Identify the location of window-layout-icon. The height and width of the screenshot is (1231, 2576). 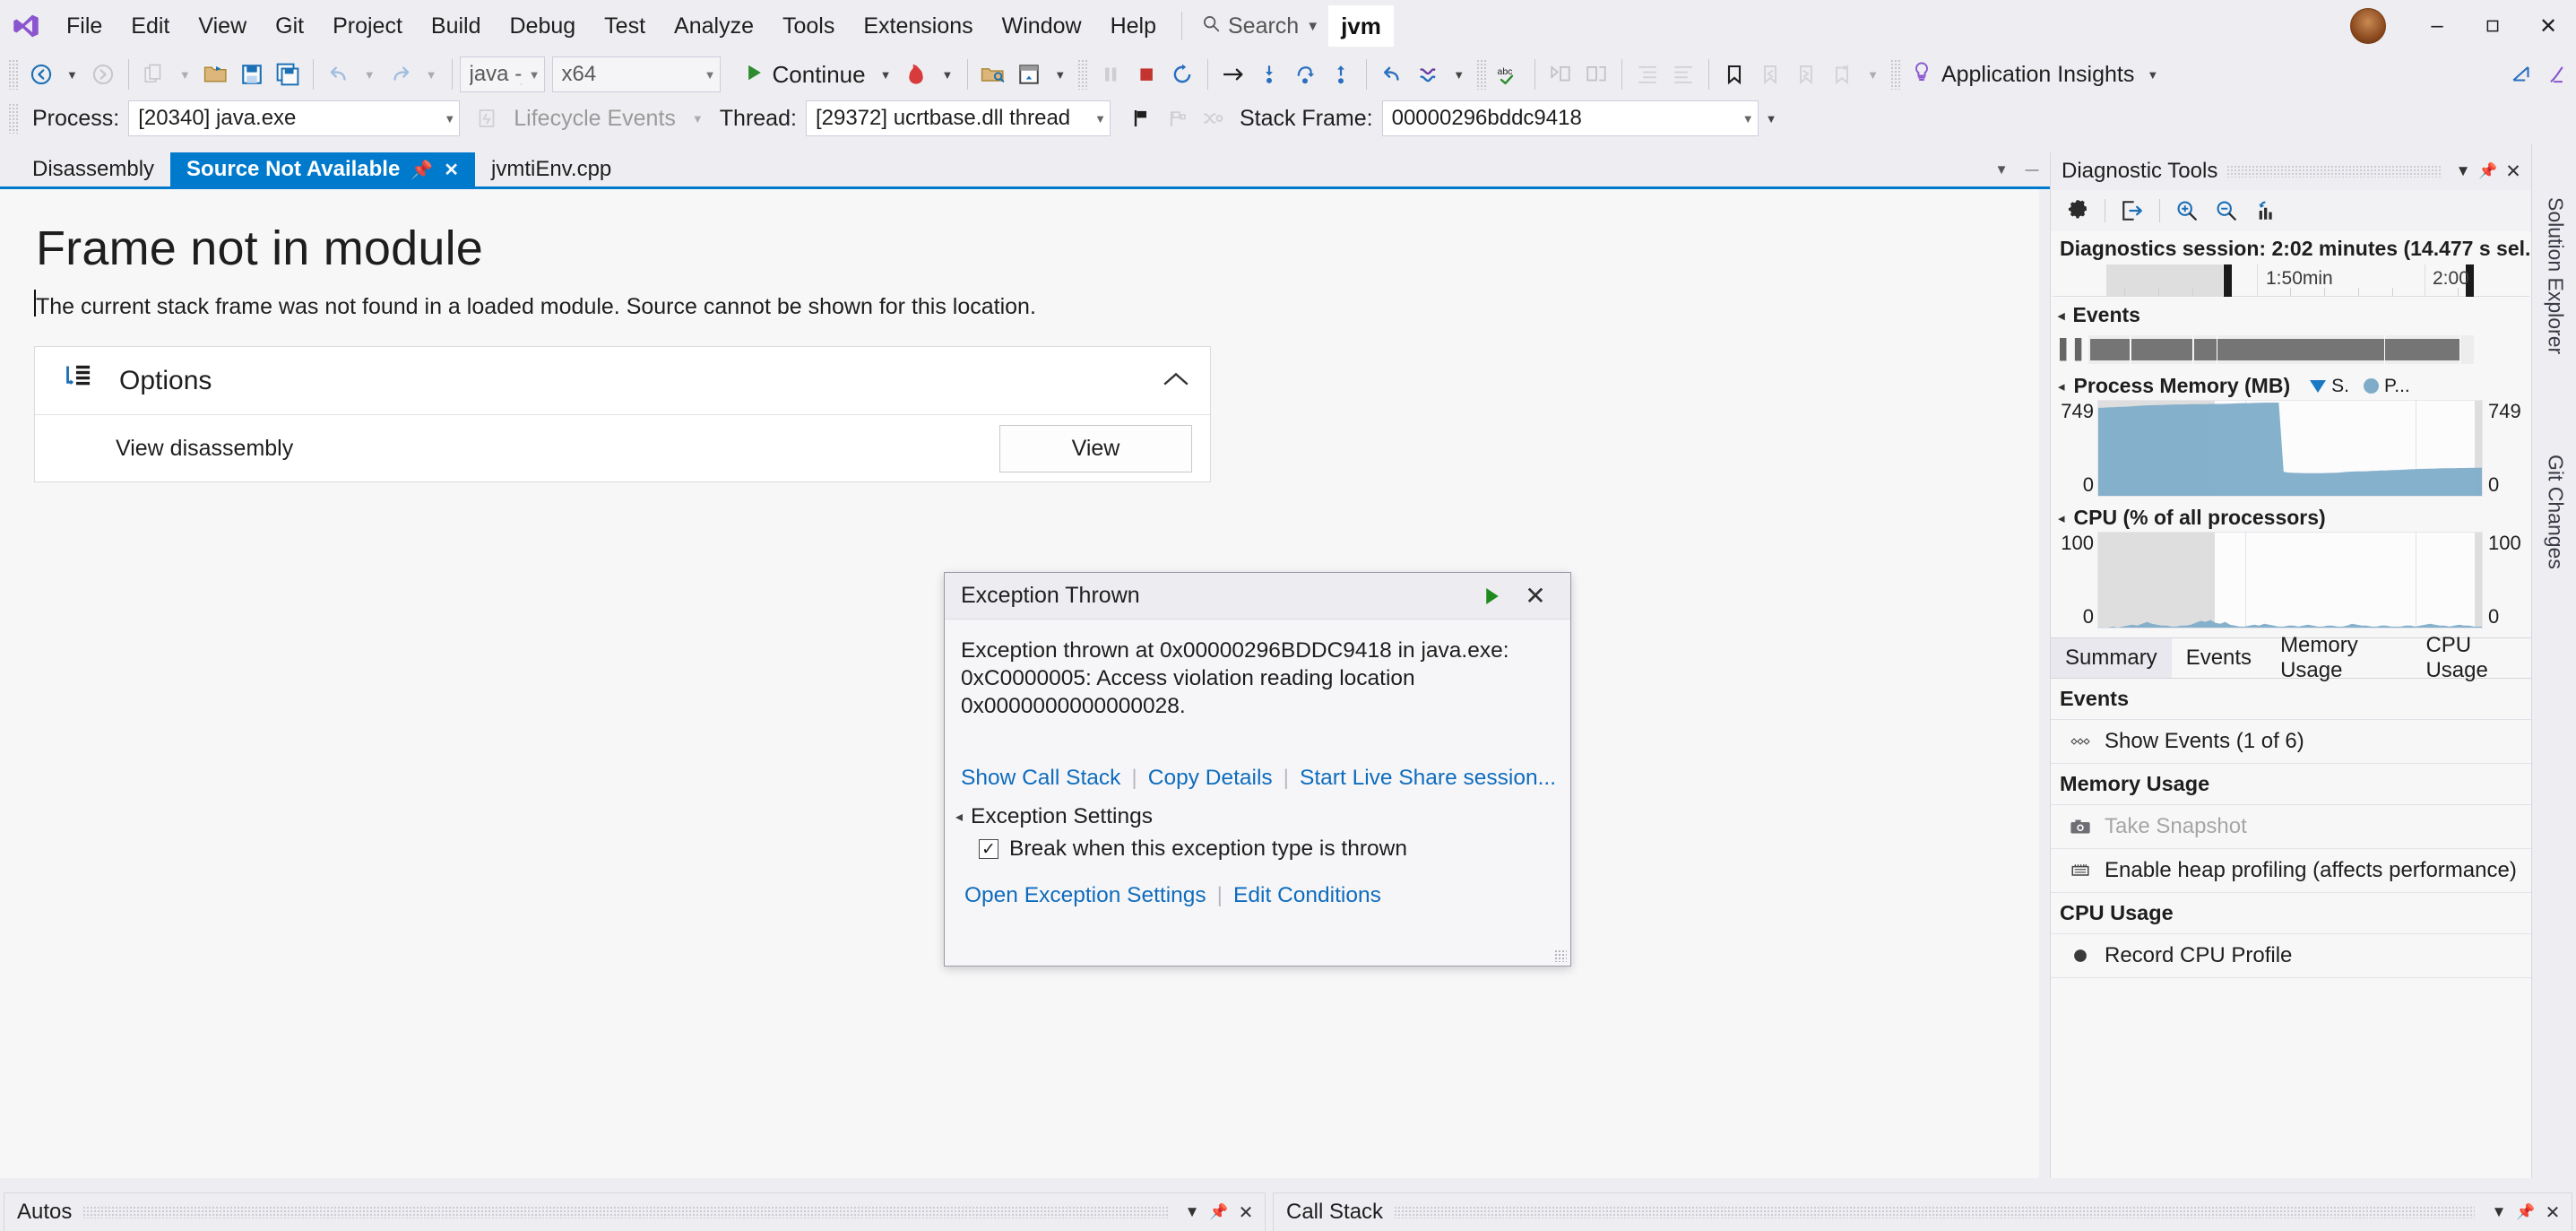
(1029, 75).